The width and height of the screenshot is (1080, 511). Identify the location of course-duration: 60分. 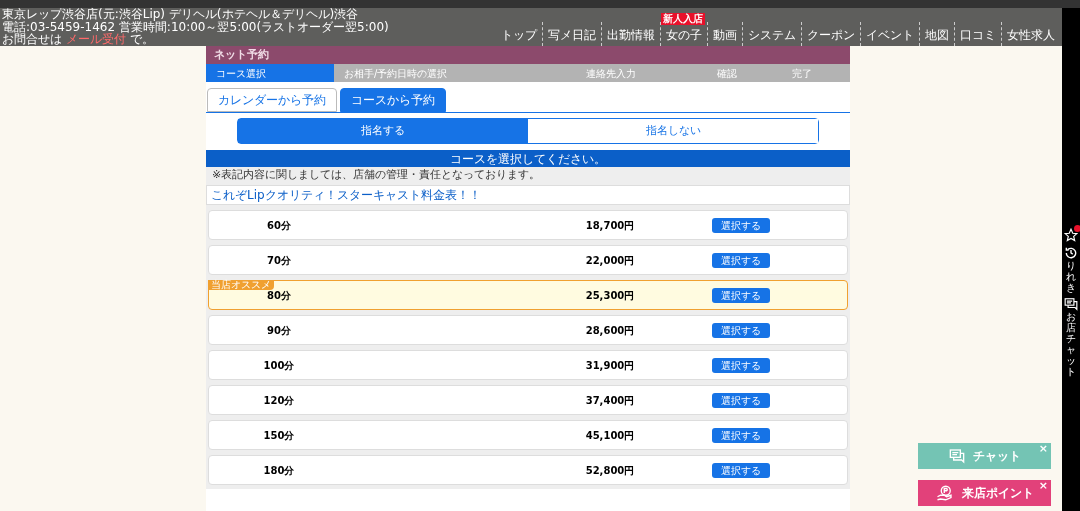
(279, 225).